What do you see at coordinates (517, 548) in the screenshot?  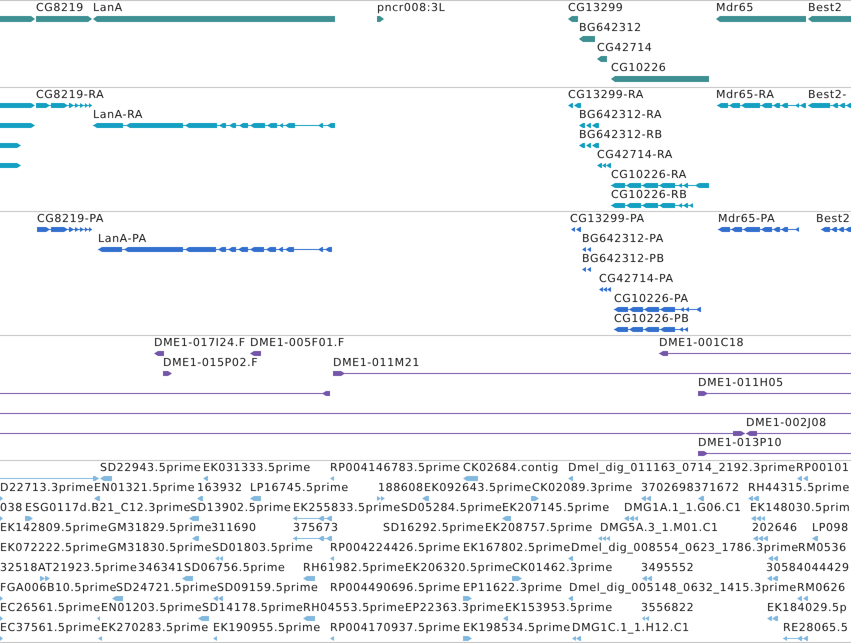 I see `est-label: EK167802.5prime` at bounding box center [517, 548].